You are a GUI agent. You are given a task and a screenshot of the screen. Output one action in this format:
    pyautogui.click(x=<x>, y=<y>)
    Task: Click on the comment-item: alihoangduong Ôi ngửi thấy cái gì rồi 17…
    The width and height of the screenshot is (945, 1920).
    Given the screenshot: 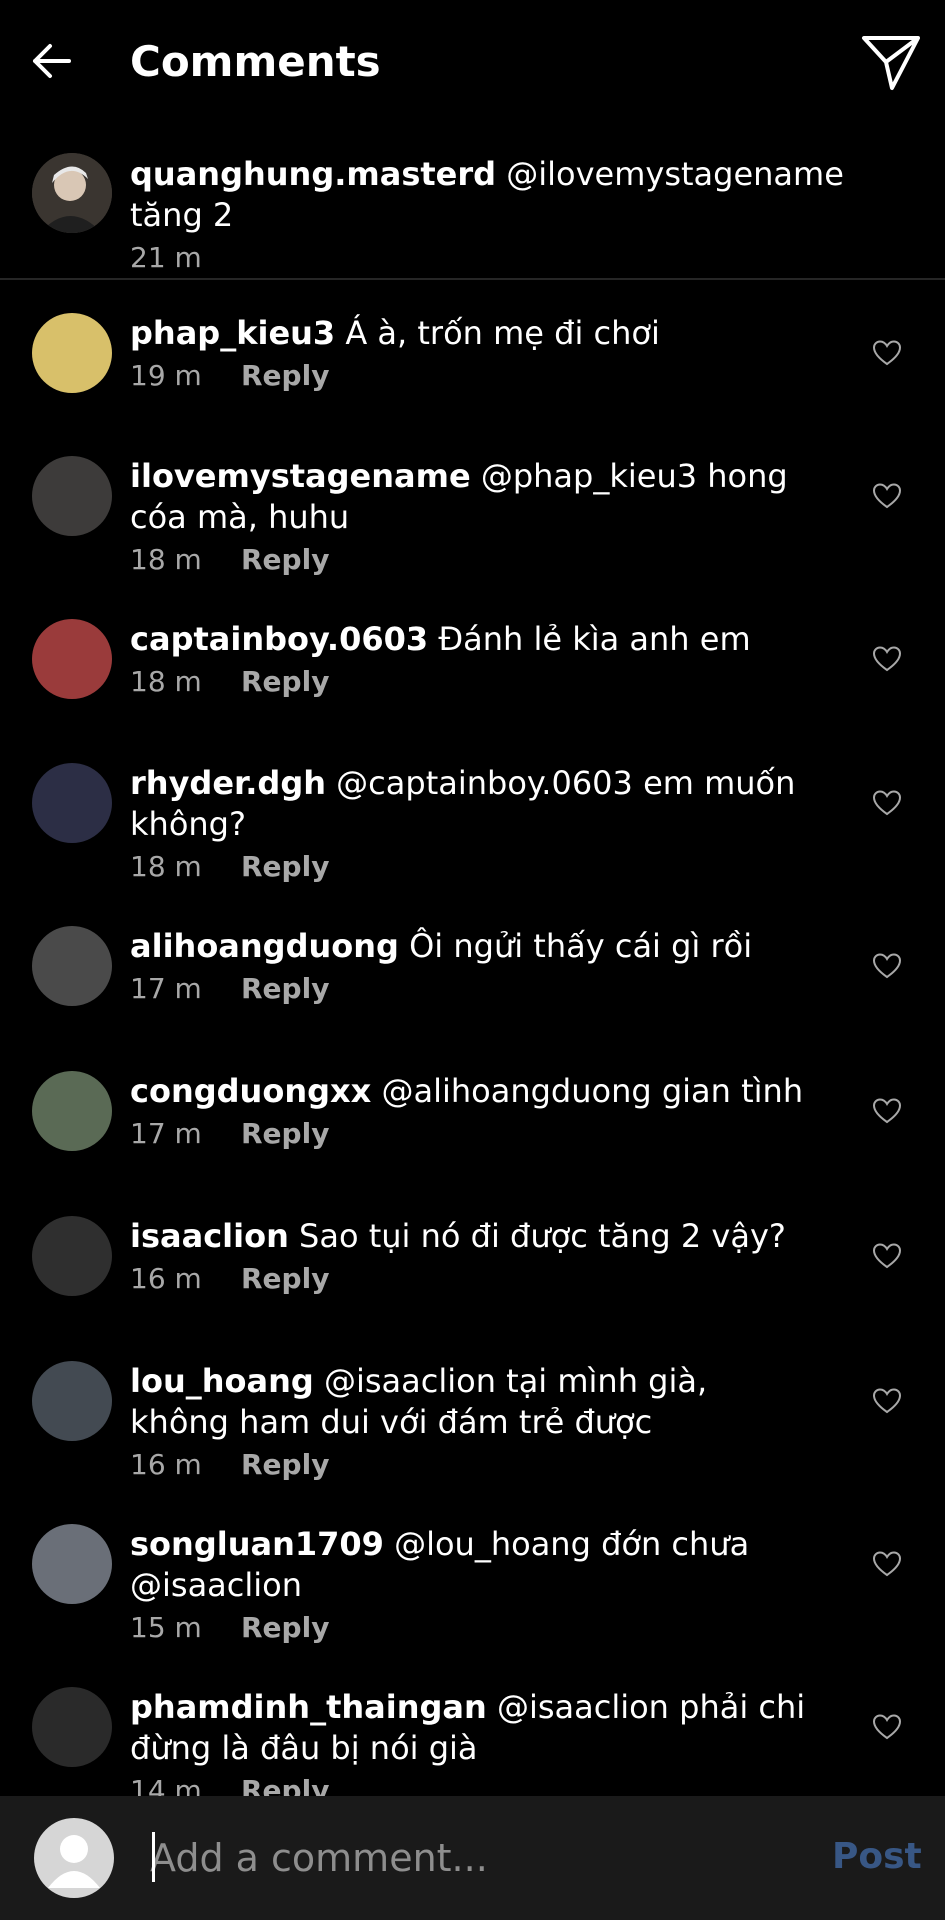 What is the action you would take?
    pyautogui.click(x=472, y=988)
    